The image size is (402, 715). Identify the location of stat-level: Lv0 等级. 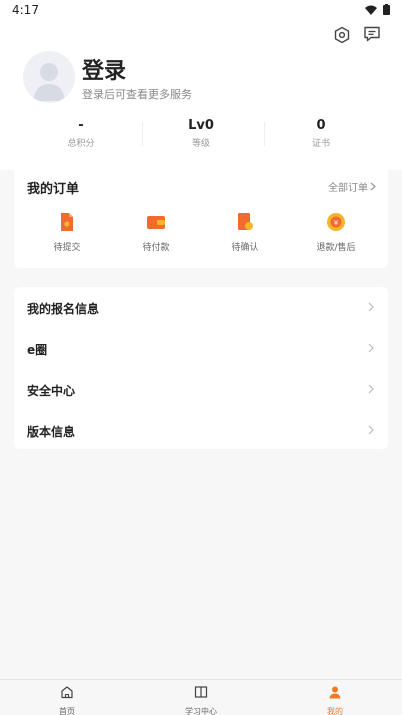
(201, 133).